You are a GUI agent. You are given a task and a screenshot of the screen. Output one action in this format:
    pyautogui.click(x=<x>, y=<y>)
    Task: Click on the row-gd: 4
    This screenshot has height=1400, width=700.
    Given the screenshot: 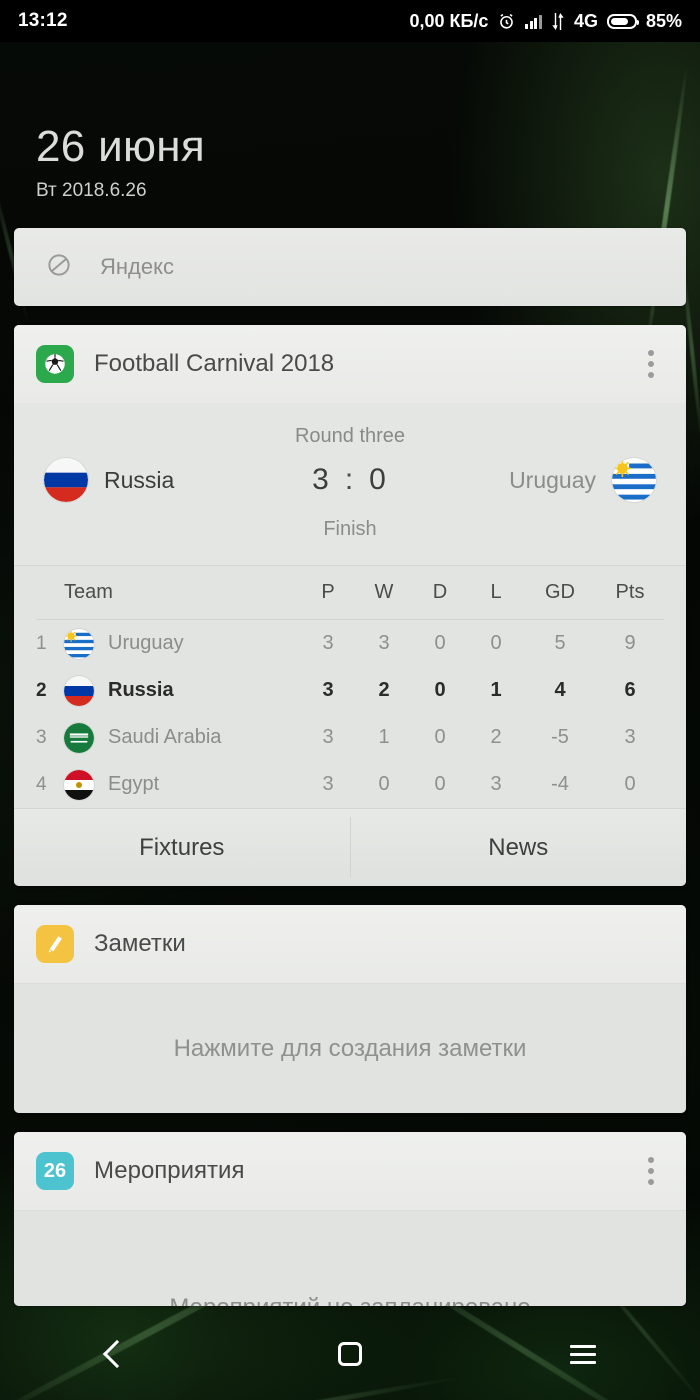 What is the action you would take?
    pyautogui.click(x=560, y=690)
    